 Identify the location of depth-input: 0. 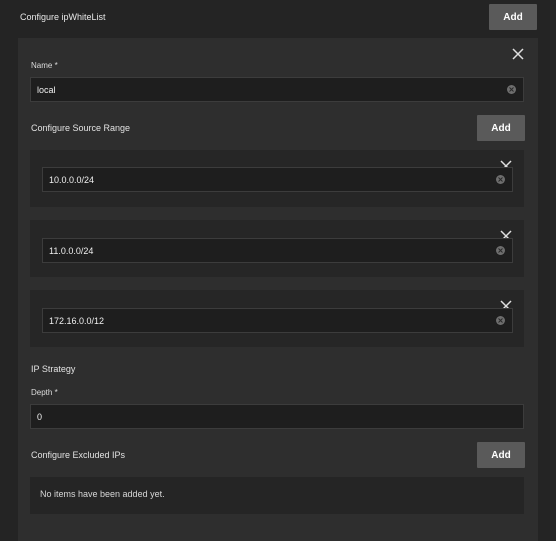
(277, 416).